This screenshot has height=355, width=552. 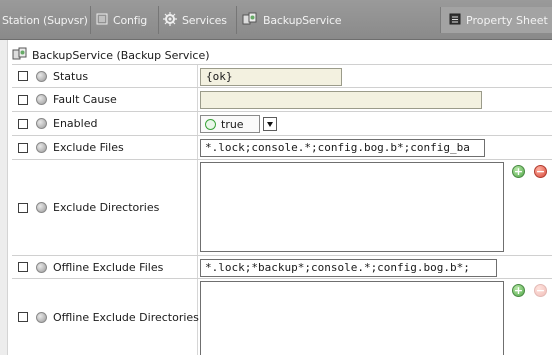 What do you see at coordinates (204, 20) in the screenshot?
I see `nav-services-label: Services` at bounding box center [204, 20].